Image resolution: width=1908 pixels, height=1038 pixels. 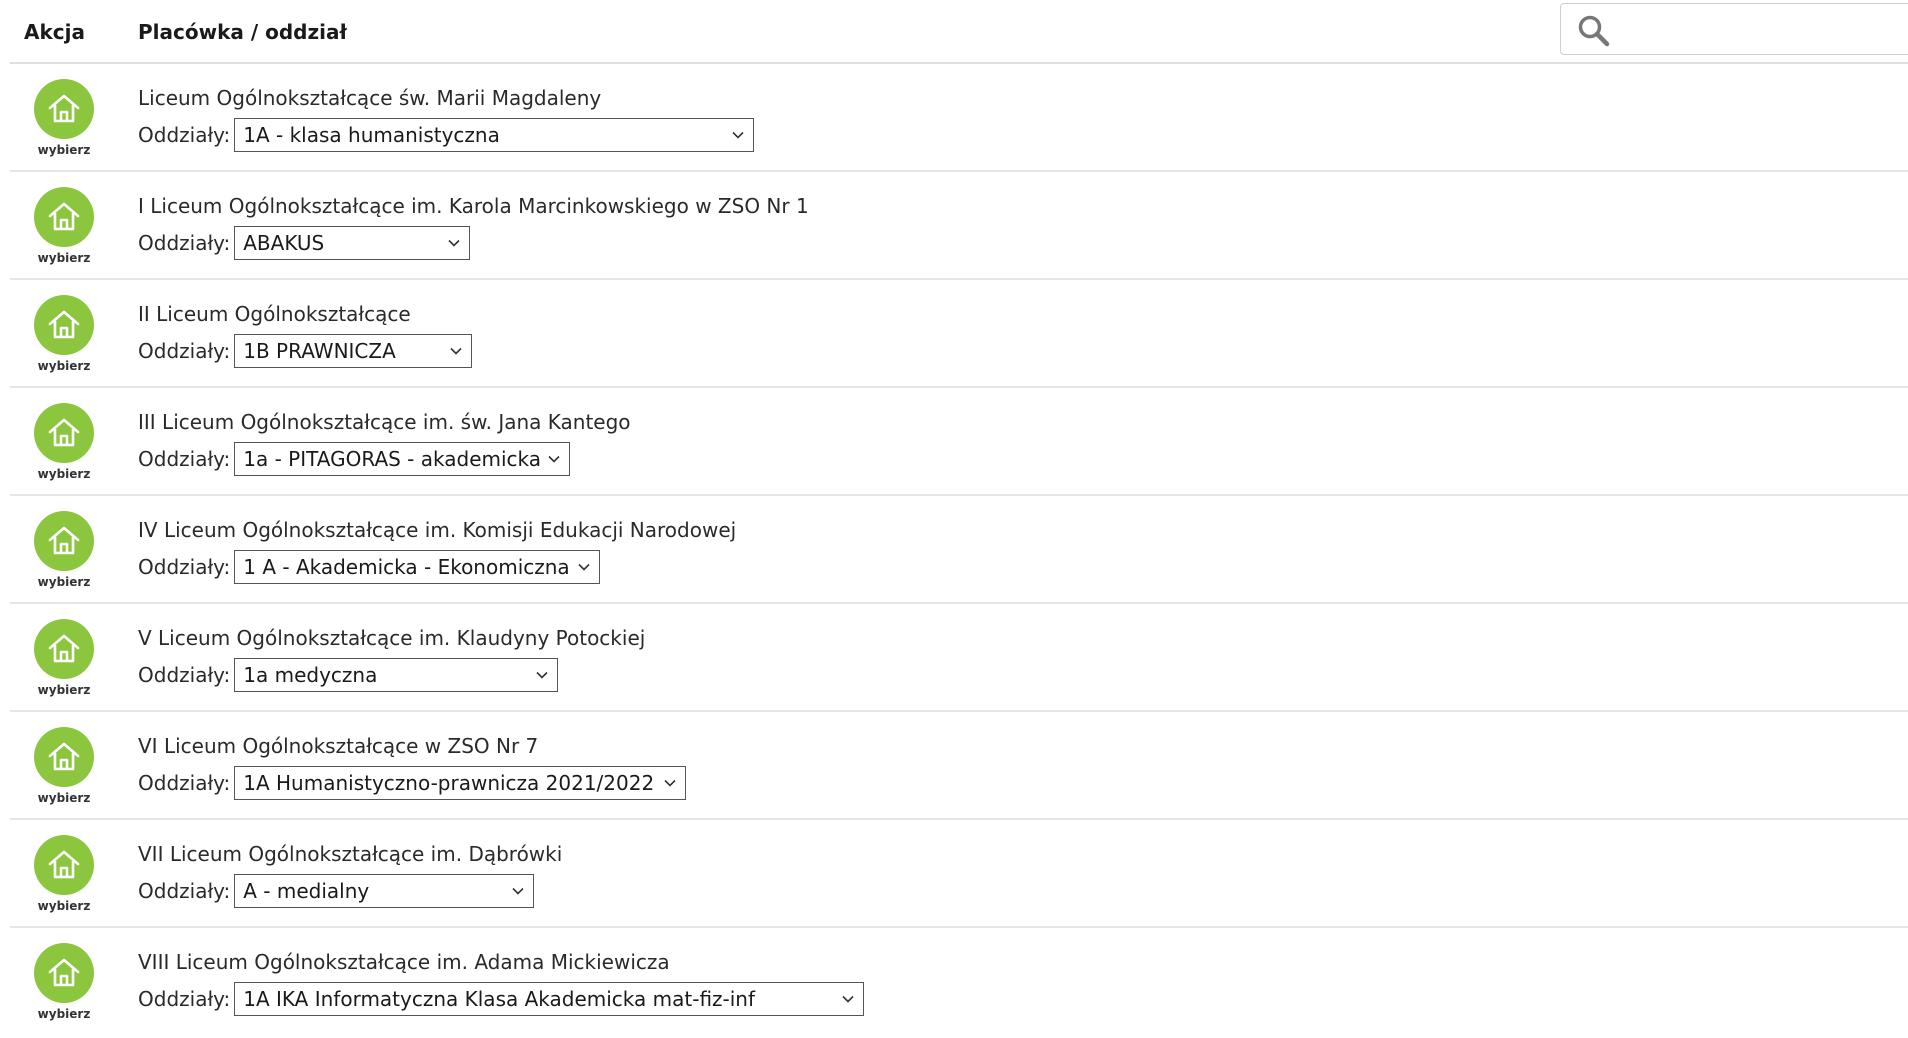 What do you see at coordinates (284, 243) in the screenshot?
I see `department-select-value: ABAKUS` at bounding box center [284, 243].